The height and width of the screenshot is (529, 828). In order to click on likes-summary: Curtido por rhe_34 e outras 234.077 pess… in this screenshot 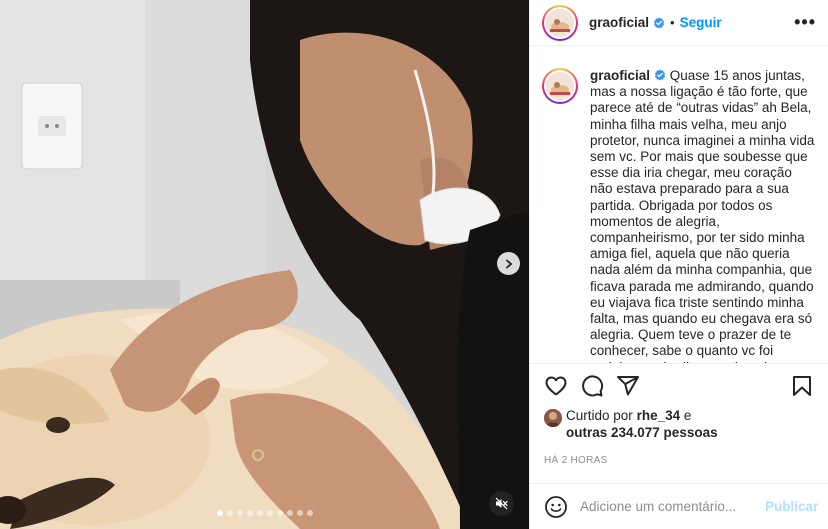, I will do `click(679, 431)`.